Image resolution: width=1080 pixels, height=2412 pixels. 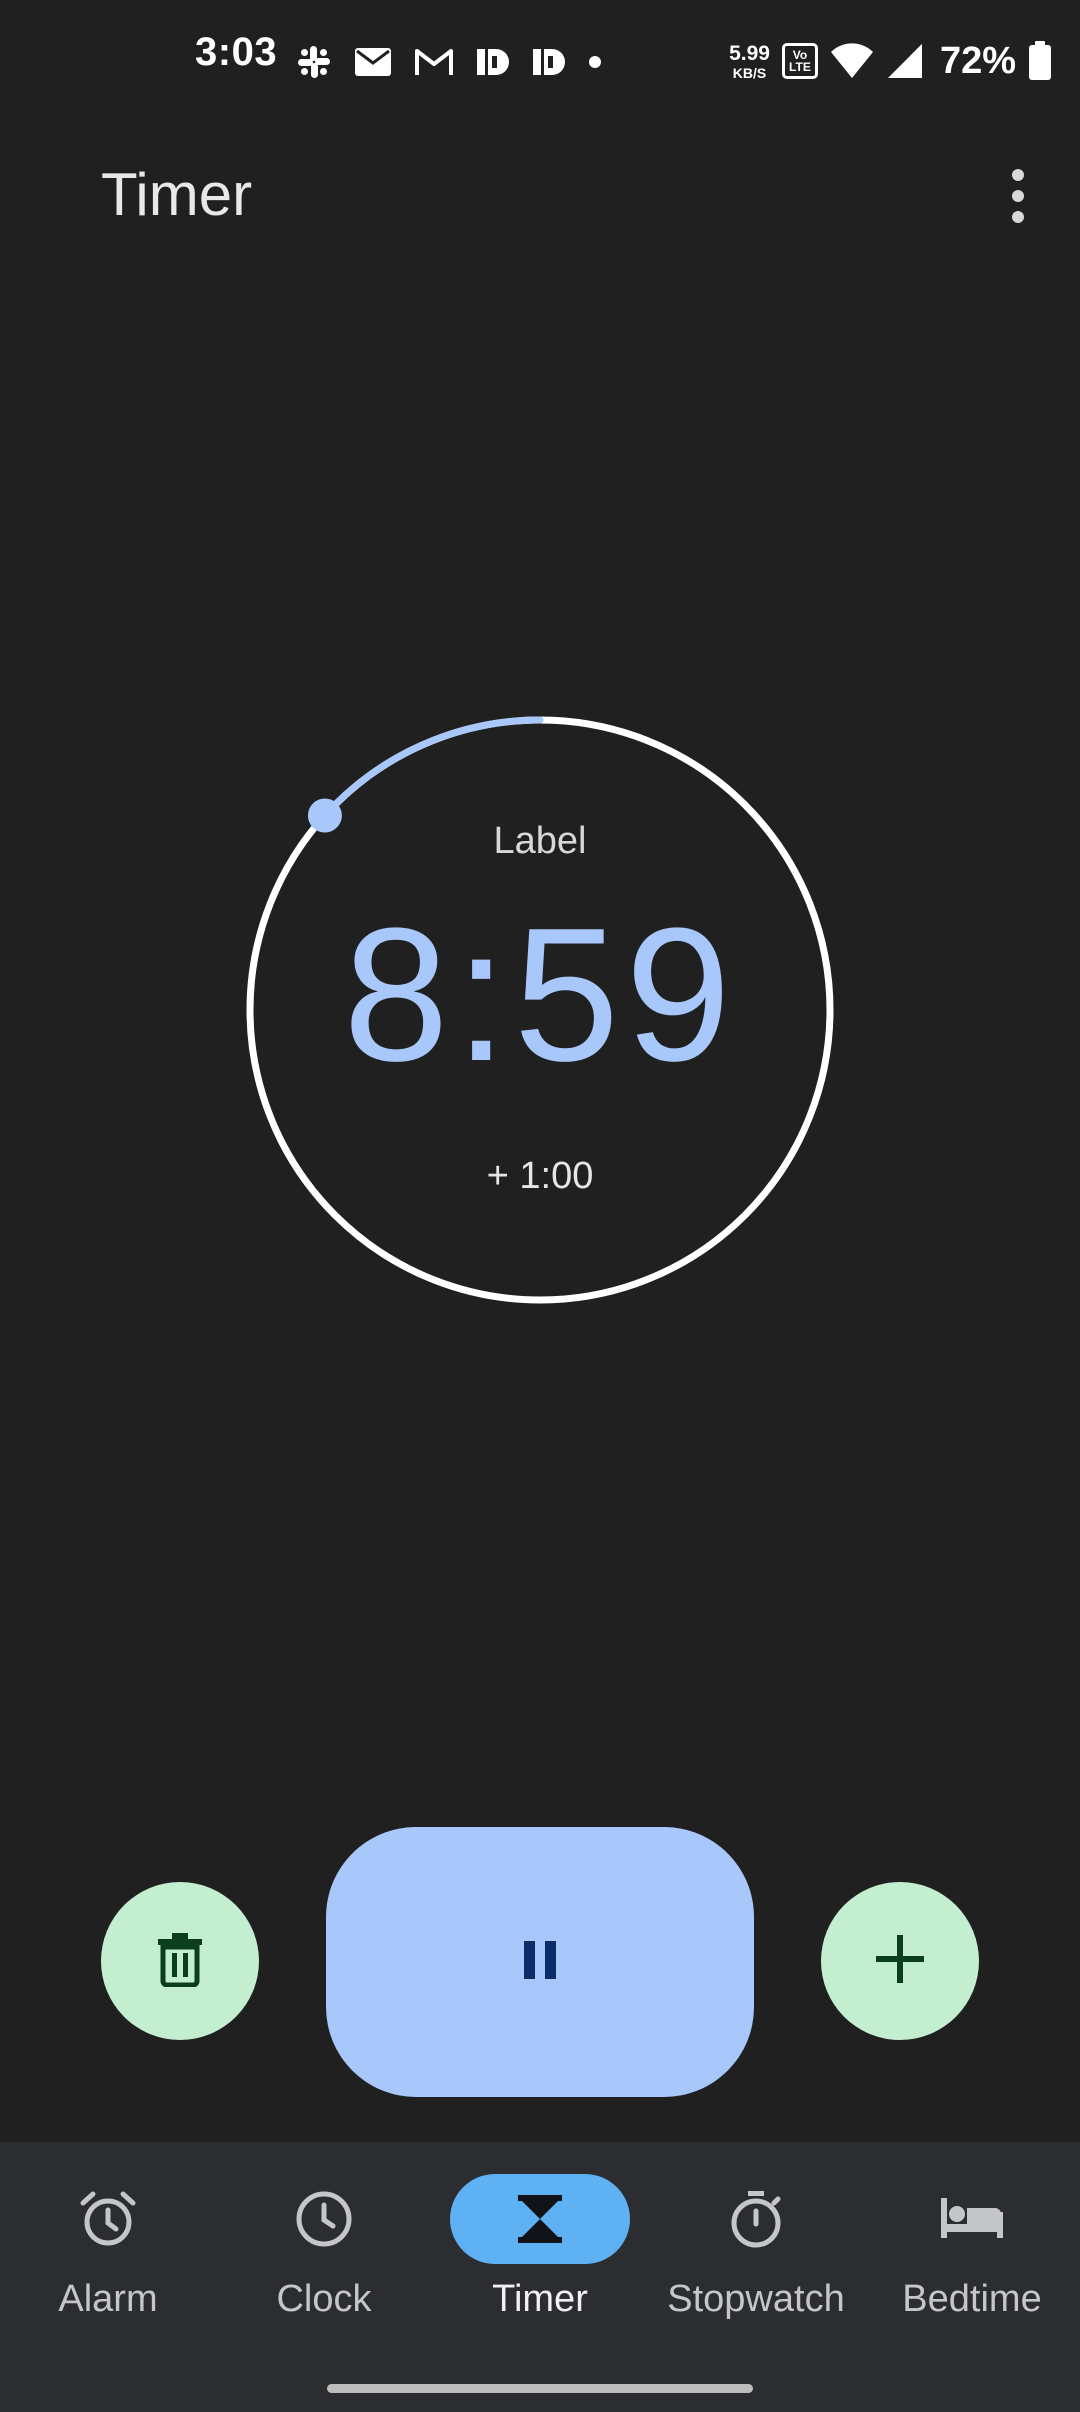 I want to click on nav-label-stopwatch: Stopwatch, so click(x=756, y=2299).